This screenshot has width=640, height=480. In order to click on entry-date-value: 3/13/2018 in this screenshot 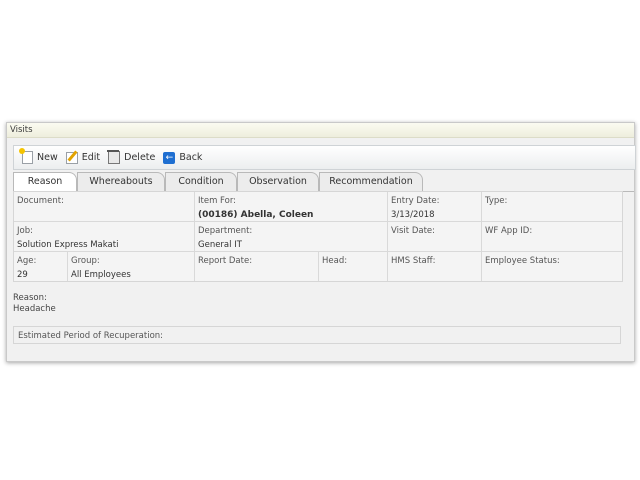, I will do `click(413, 215)`.